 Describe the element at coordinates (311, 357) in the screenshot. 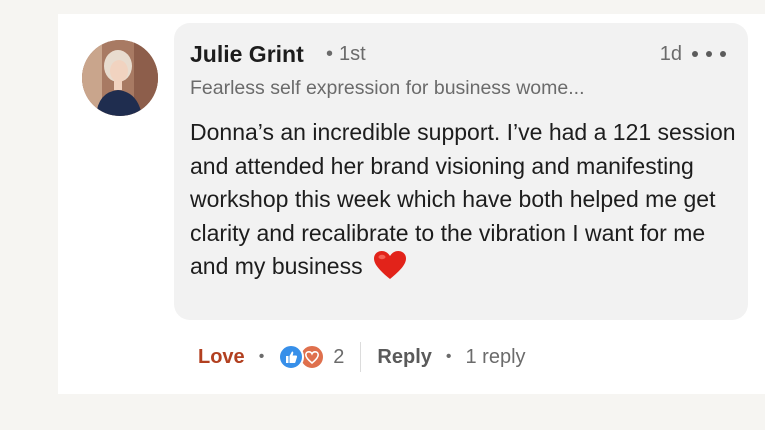

I see `reactions-summary: 2` at that location.